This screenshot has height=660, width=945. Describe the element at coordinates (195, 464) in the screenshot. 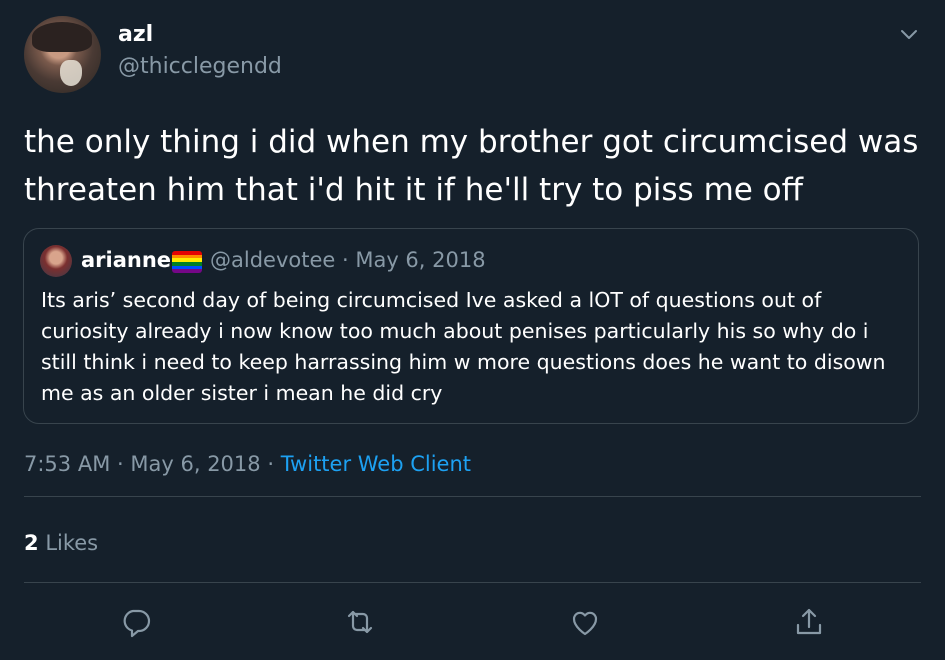

I see `tweet-date: May 6, 2018` at that location.